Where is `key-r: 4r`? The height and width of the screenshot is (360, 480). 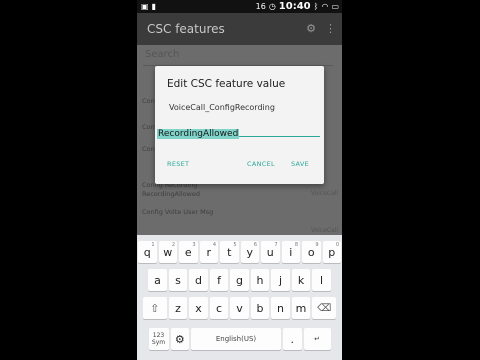 key-r: 4r is located at coordinates (208, 252).